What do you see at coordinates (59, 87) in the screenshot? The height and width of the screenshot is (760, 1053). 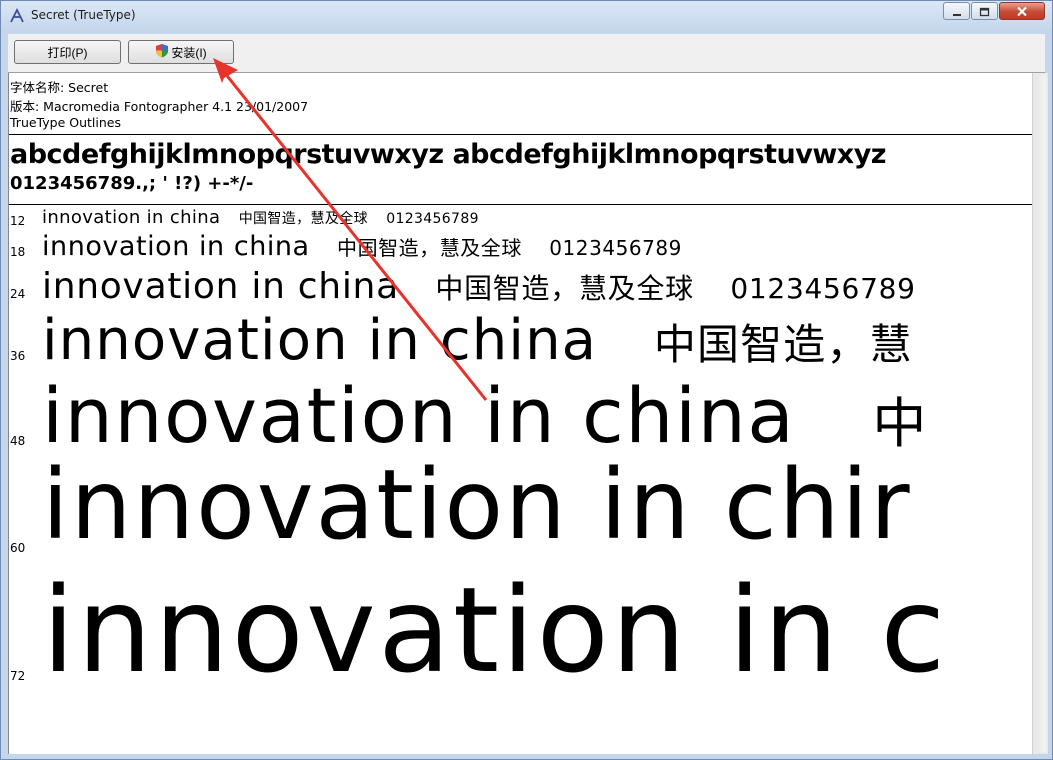 I see `font-name-text: 字体名称: Secret` at bounding box center [59, 87].